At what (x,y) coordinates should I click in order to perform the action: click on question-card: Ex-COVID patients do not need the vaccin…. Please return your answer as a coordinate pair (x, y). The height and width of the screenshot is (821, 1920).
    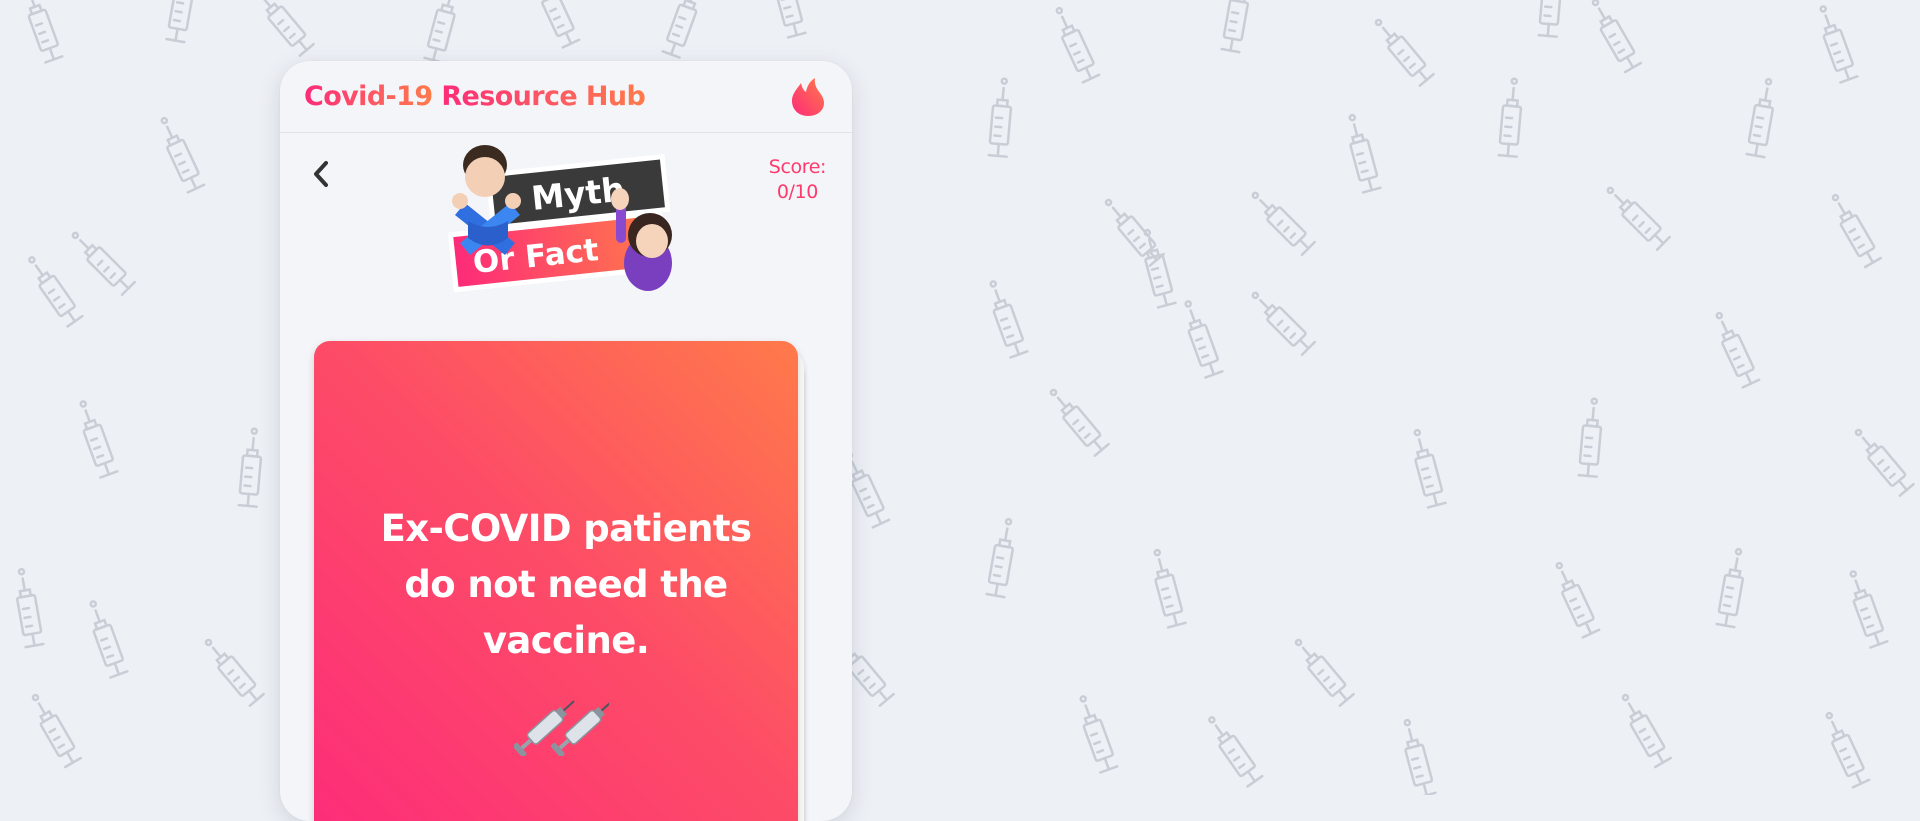
    Looking at the image, I should click on (556, 581).